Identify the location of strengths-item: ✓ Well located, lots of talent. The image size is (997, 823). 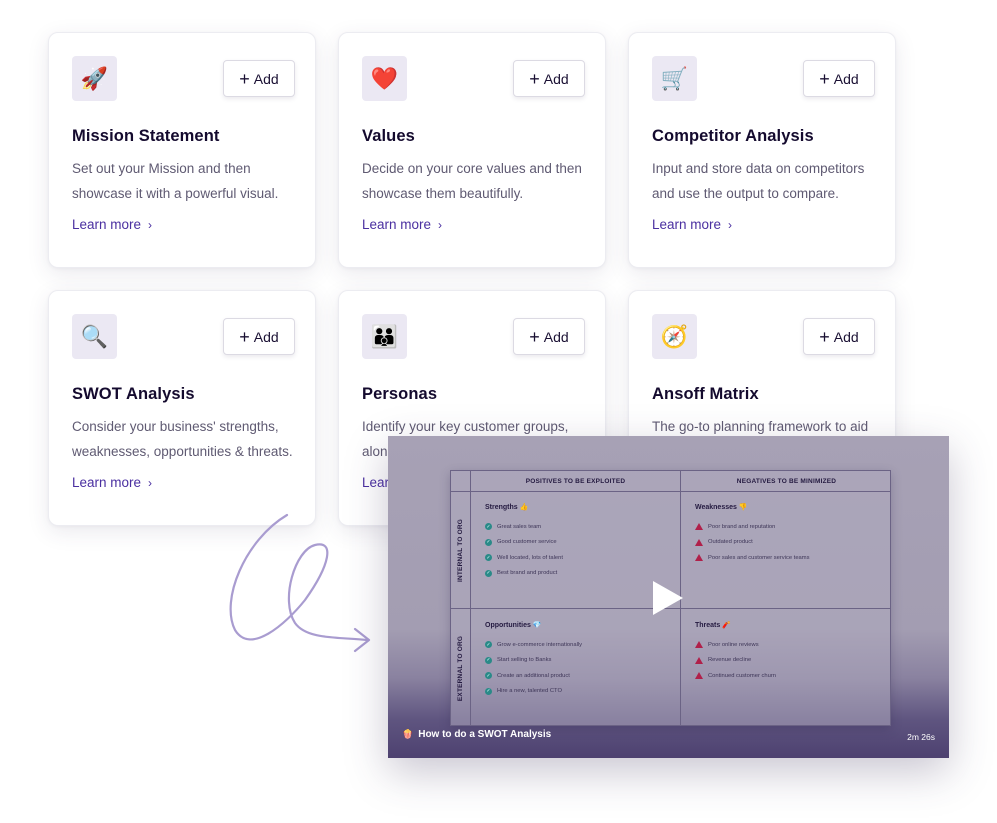
(524, 558).